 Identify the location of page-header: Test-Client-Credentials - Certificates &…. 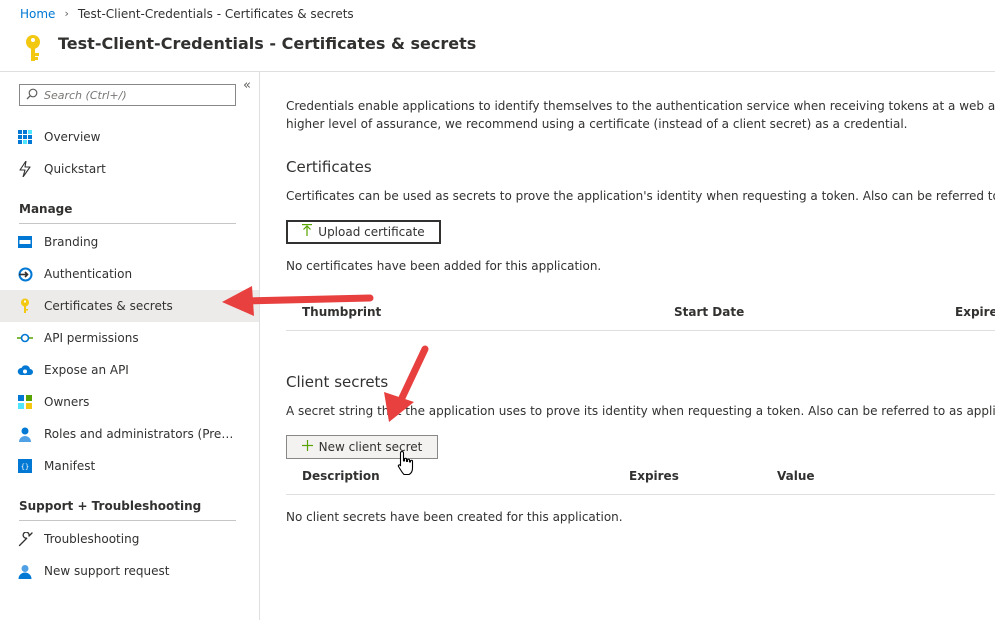
(497, 49).